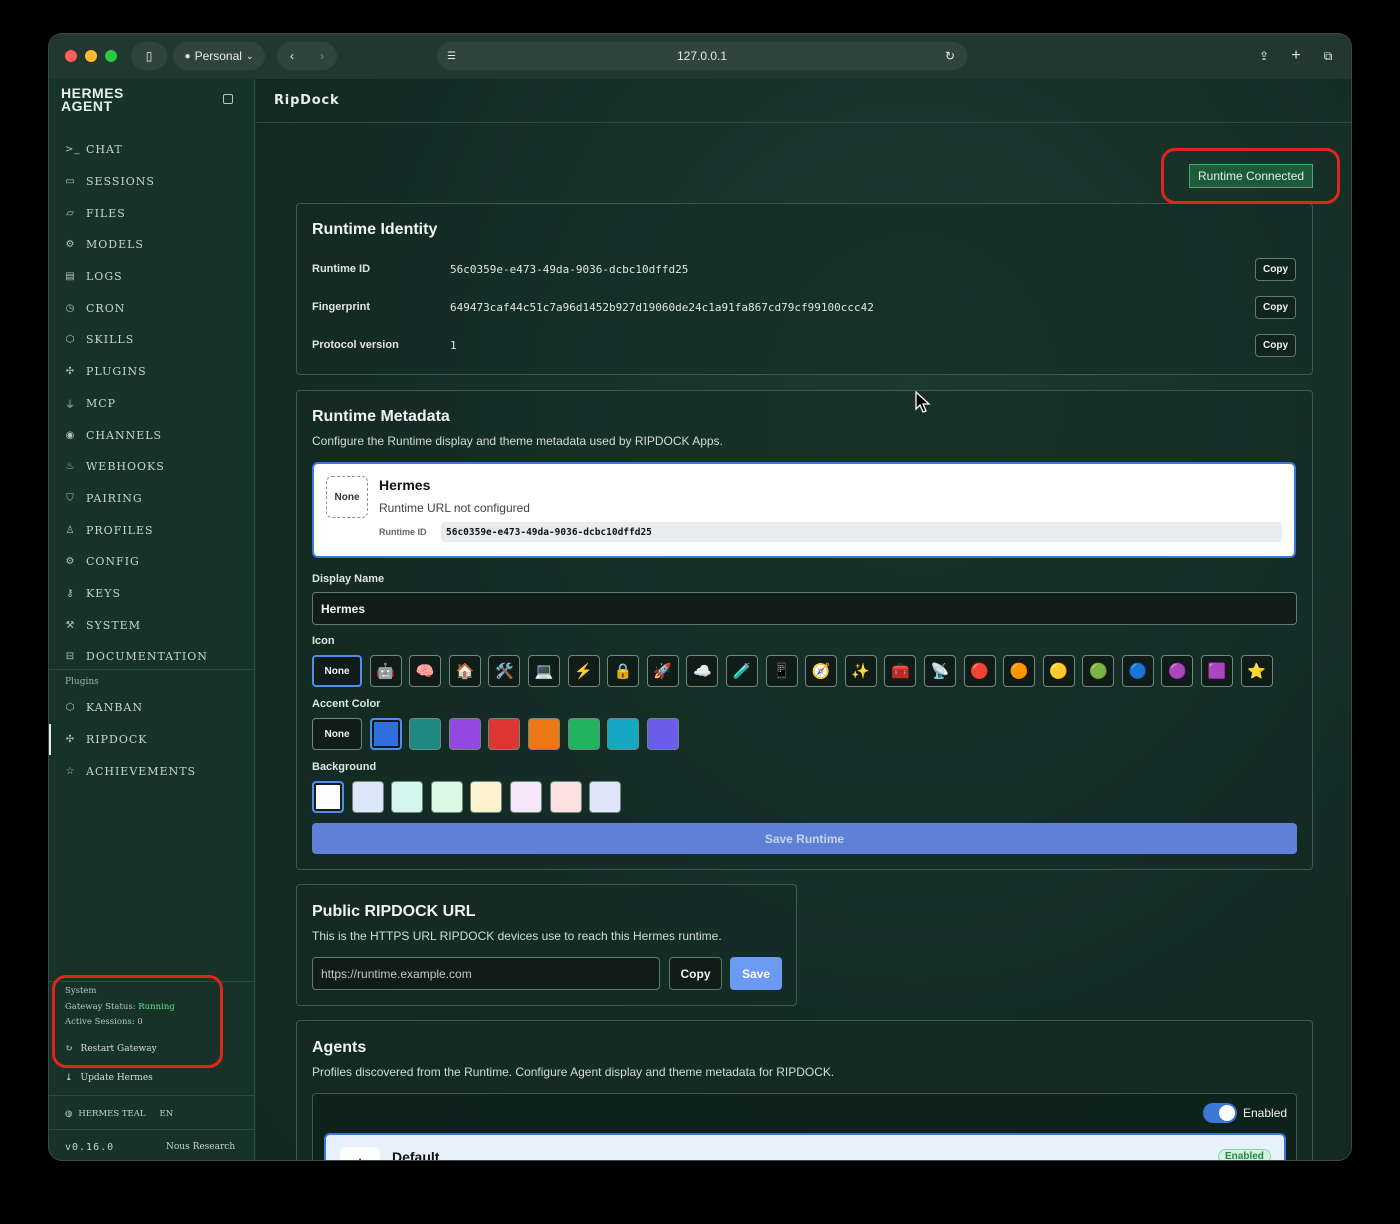  I want to click on icon-option: 🧠, so click(425, 671).